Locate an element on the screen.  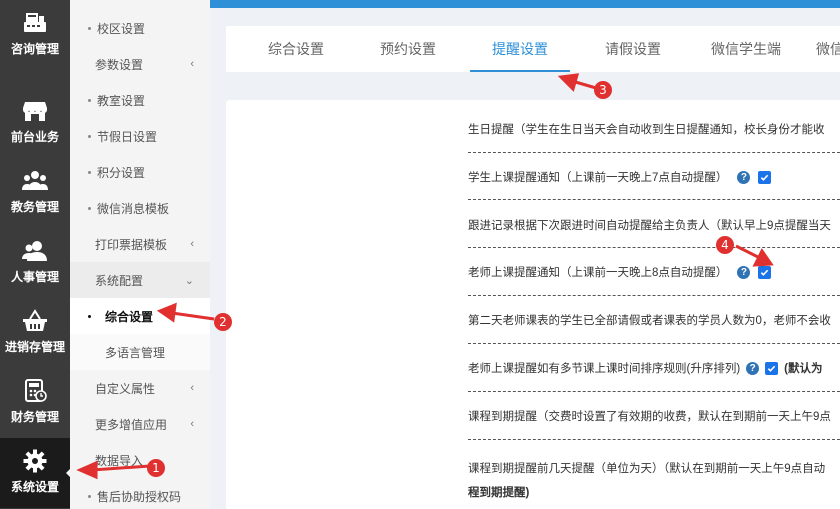
teacher-class-reminder-checkbox is located at coordinates (765, 272).